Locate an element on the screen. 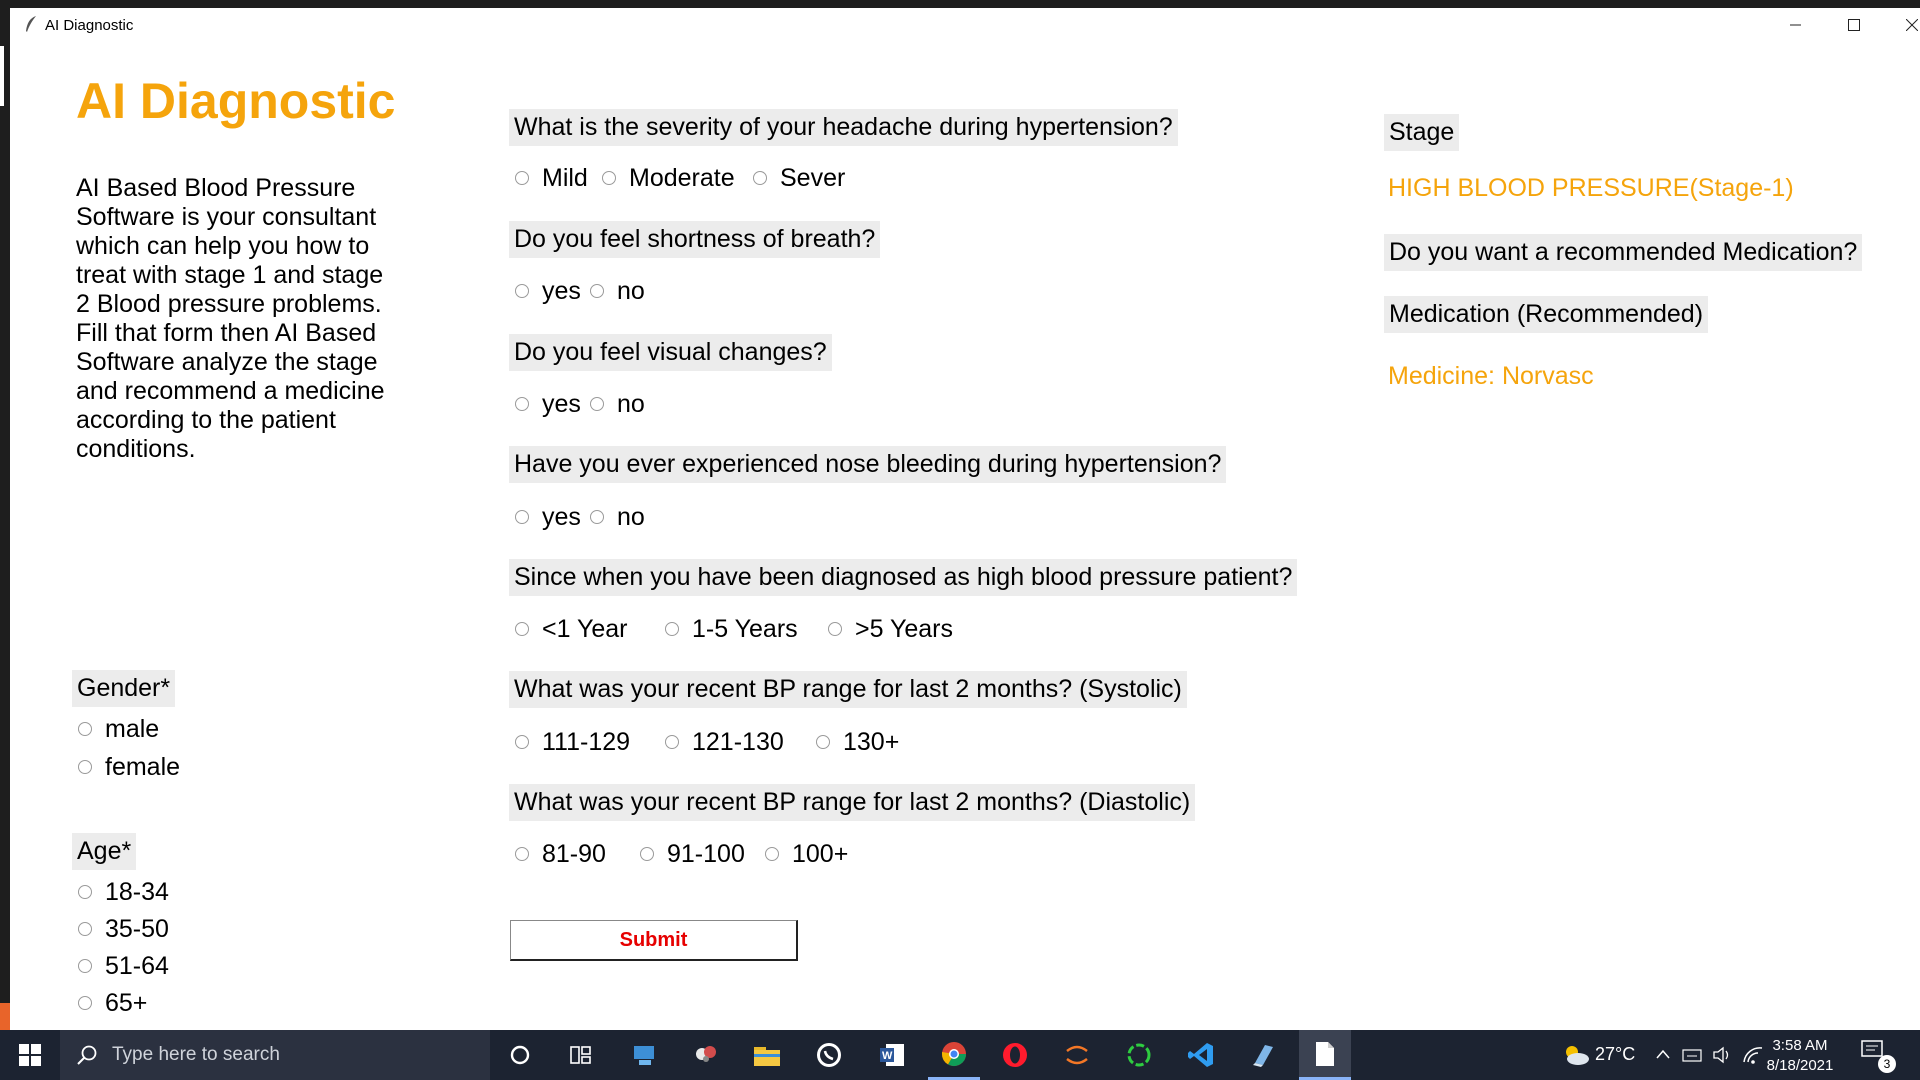  answer-91-100: 91-100 is located at coordinates (692, 854).